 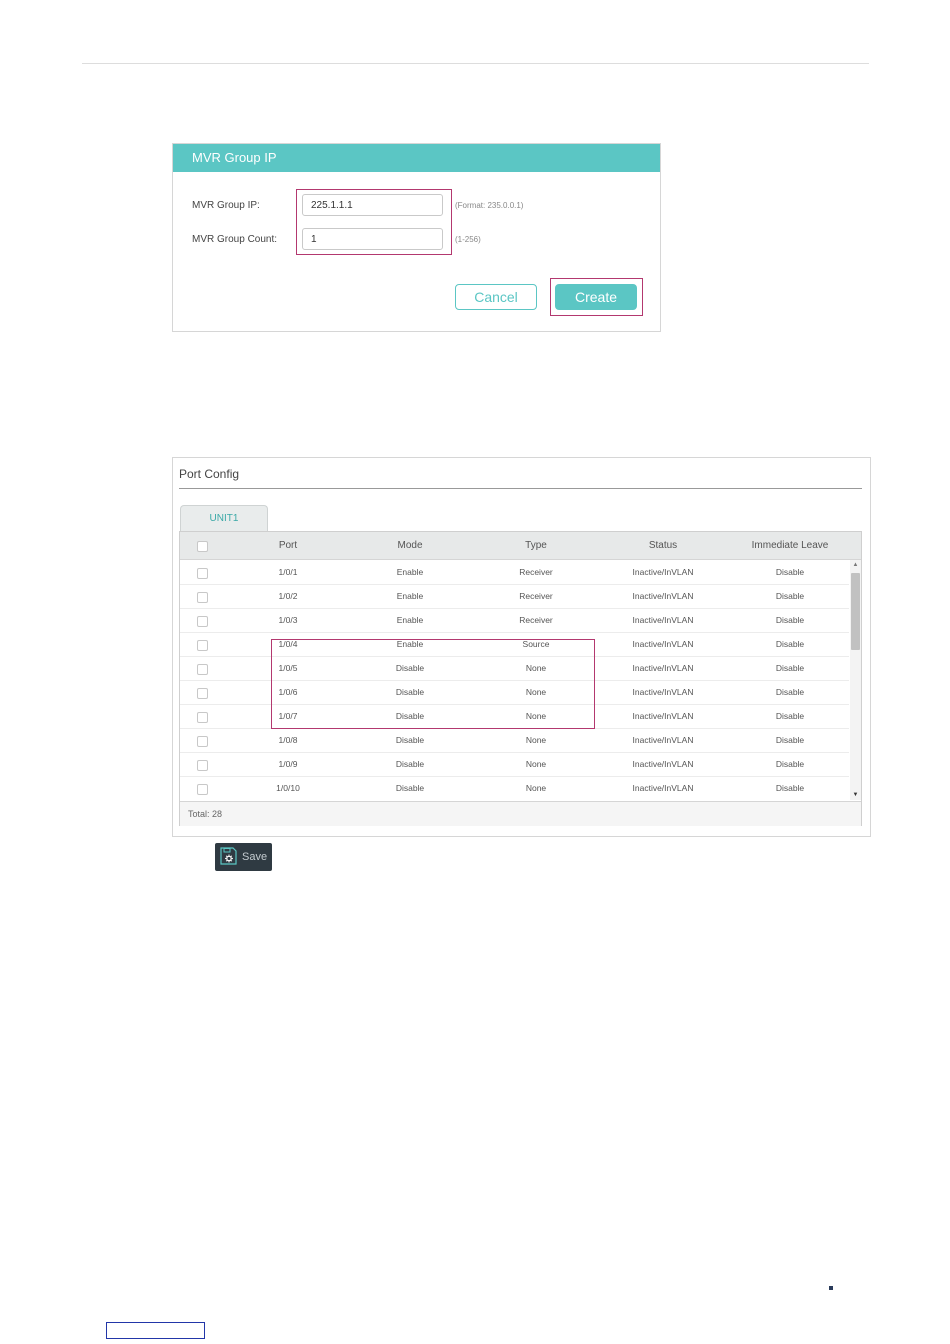 What do you see at coordinates (226, 205) in the screenshot?
I see `mvr-group-ip-label: MVR Group IP:` at bounding box center [226, 205].